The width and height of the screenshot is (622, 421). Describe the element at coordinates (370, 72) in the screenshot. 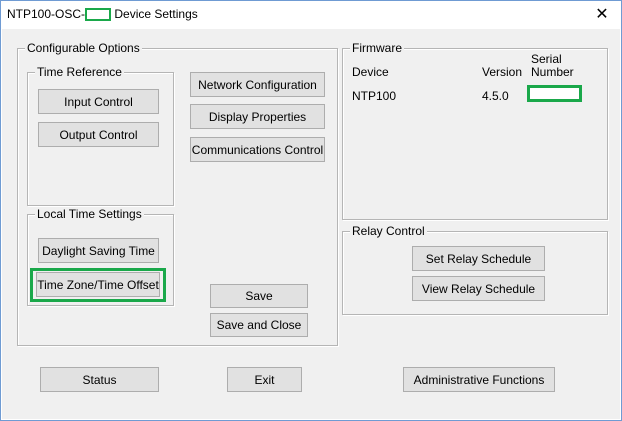

I see `firmware-device-header: Device` at that location.